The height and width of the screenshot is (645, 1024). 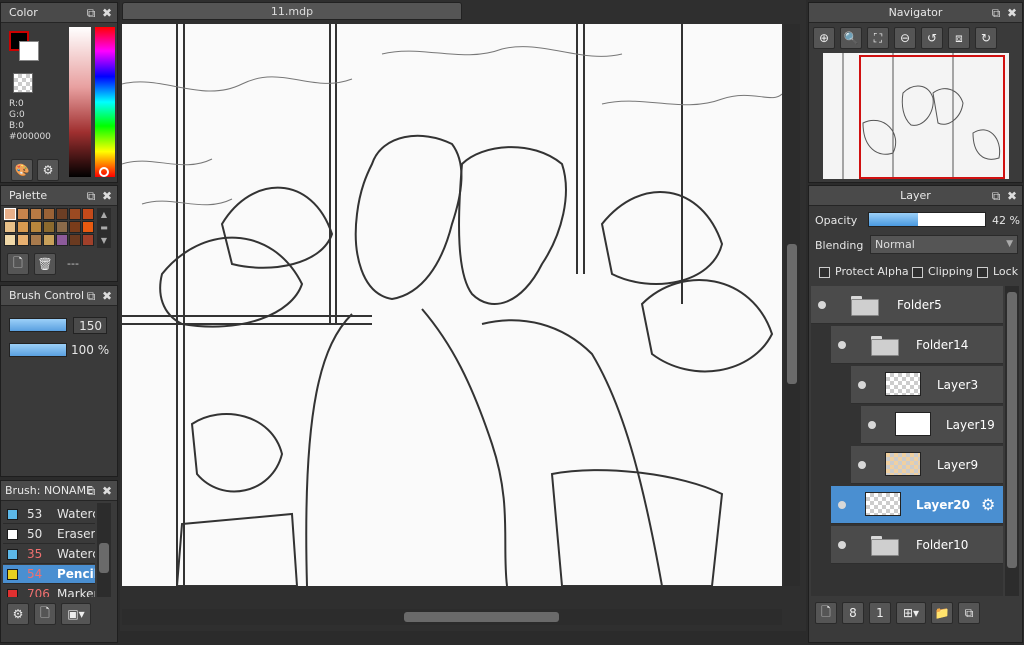 What do you see at coordinates (49, 514) in the screenshot?
I see `brush-item: 53 Waterc` at bounding box center [49, 514].